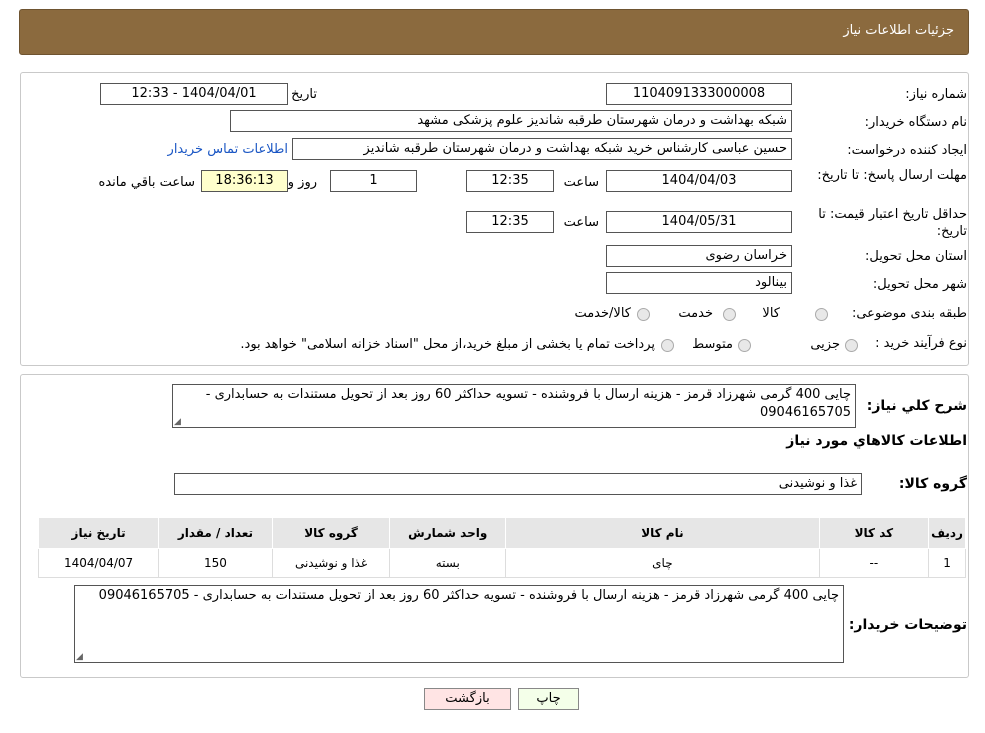 The width and height of the screenshot is (985, 733). Describe the element at coordinates (667, 345) in the screenshot. I see `payment-treasury-checkbox` at that location.